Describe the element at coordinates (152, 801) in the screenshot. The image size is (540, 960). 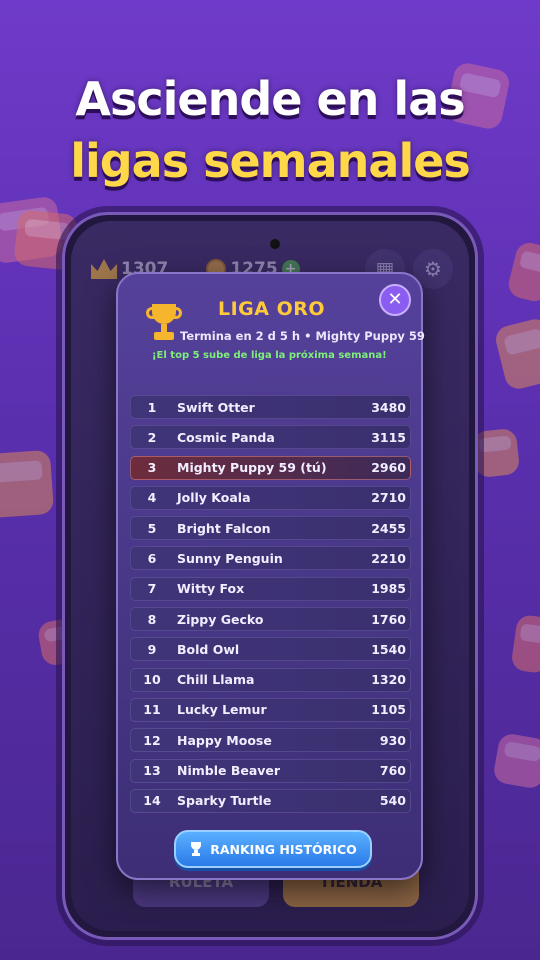
I see `rank-number: 14` at that location.